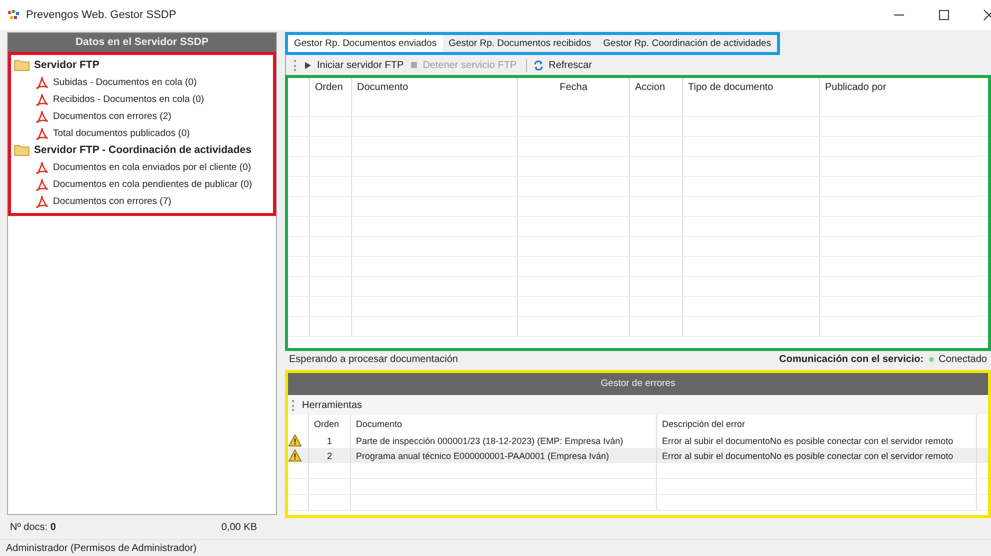 This screenshot has height=556, width=991. I want to click on refresh-icon, so click(538, 65).